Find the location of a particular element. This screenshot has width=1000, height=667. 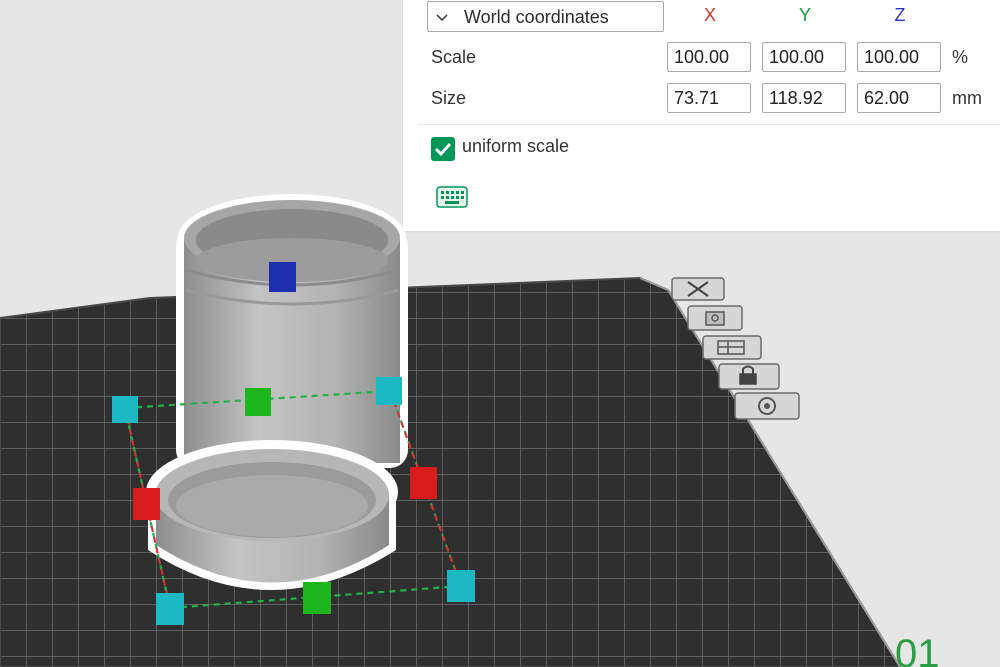

chevron-down-icon is located at coordinates (442, 18).